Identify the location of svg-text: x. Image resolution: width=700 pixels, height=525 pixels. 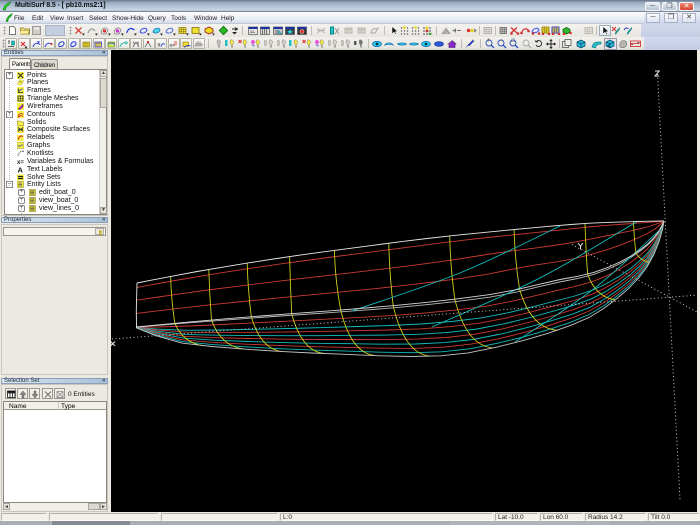
(158, 45).